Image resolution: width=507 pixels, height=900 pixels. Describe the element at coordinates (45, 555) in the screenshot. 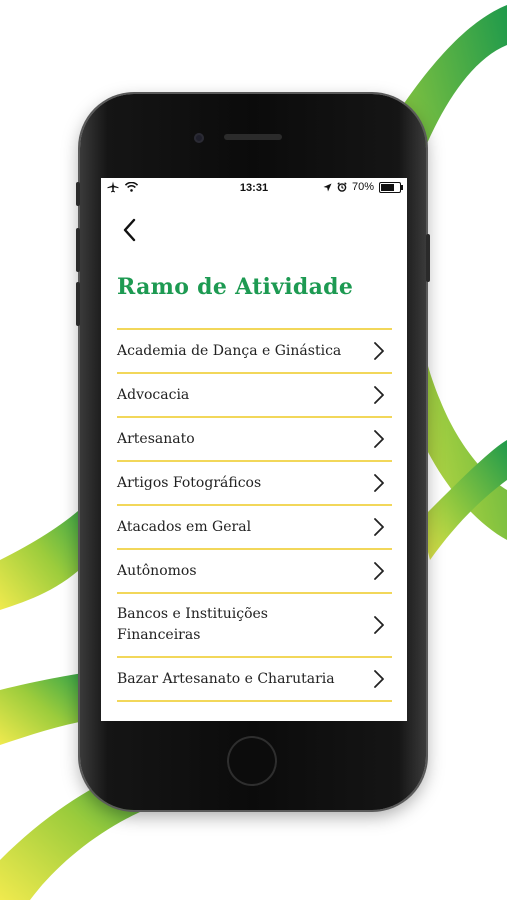

I see `wave-lower` at that location.